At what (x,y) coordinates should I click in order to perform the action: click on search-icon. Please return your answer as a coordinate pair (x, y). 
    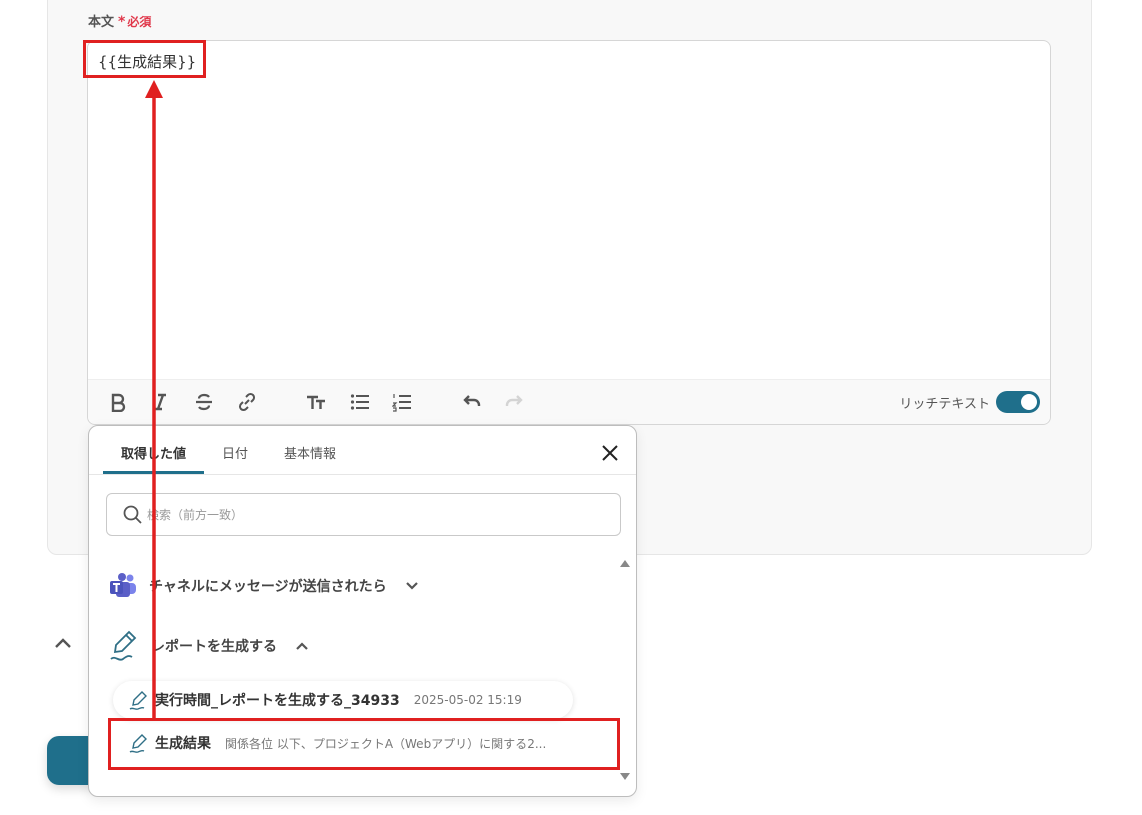
    Looking at the image, I should click on (132, 514).